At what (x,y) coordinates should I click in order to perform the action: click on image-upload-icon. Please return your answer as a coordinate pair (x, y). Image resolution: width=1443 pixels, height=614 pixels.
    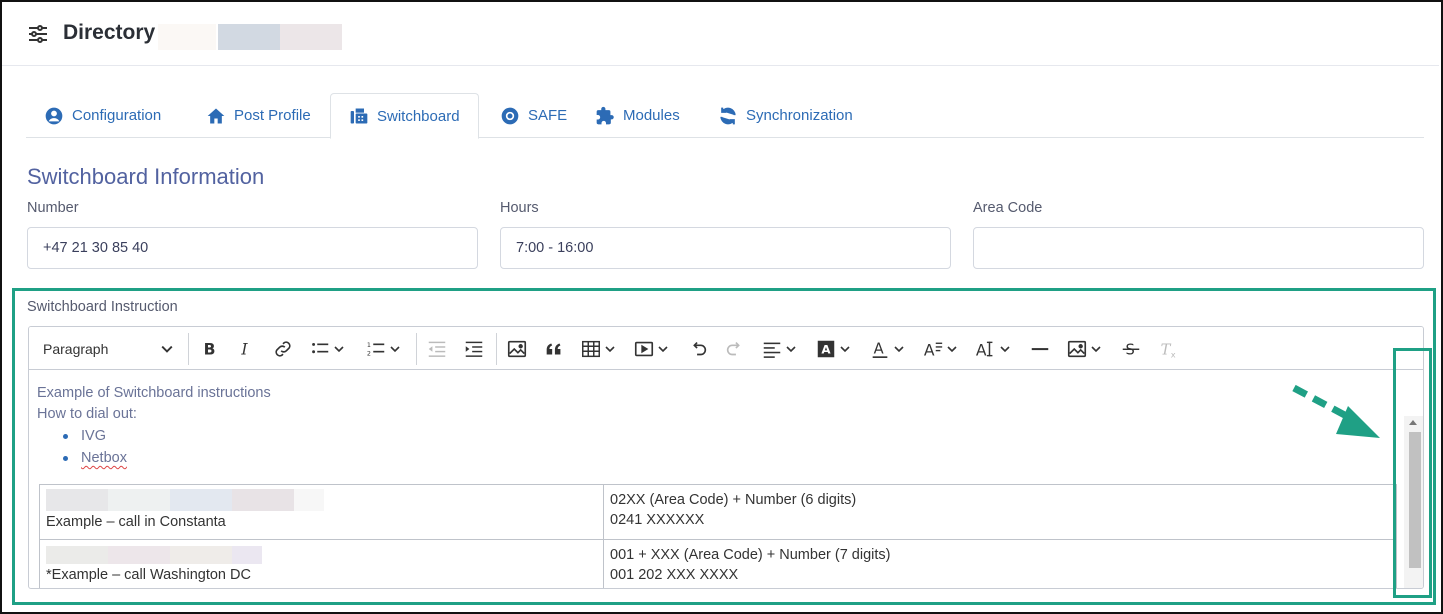
    Looking at the image, I should click on (1077, 349).